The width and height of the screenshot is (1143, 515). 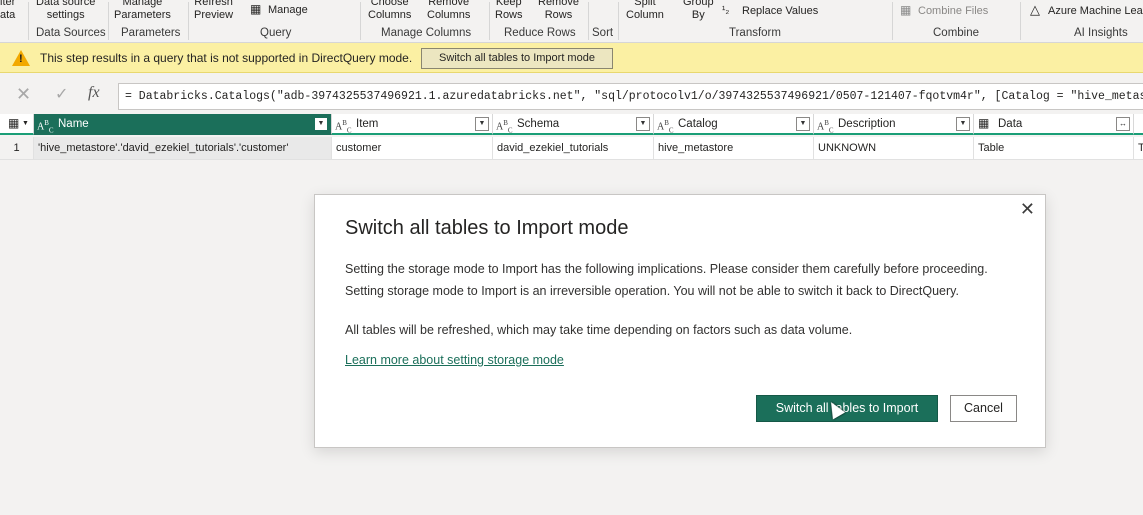 What do you see at coordinates (698, 124) in the screenshot?
I see `column-header-label: Catalog` at bounding box center [698, 124].